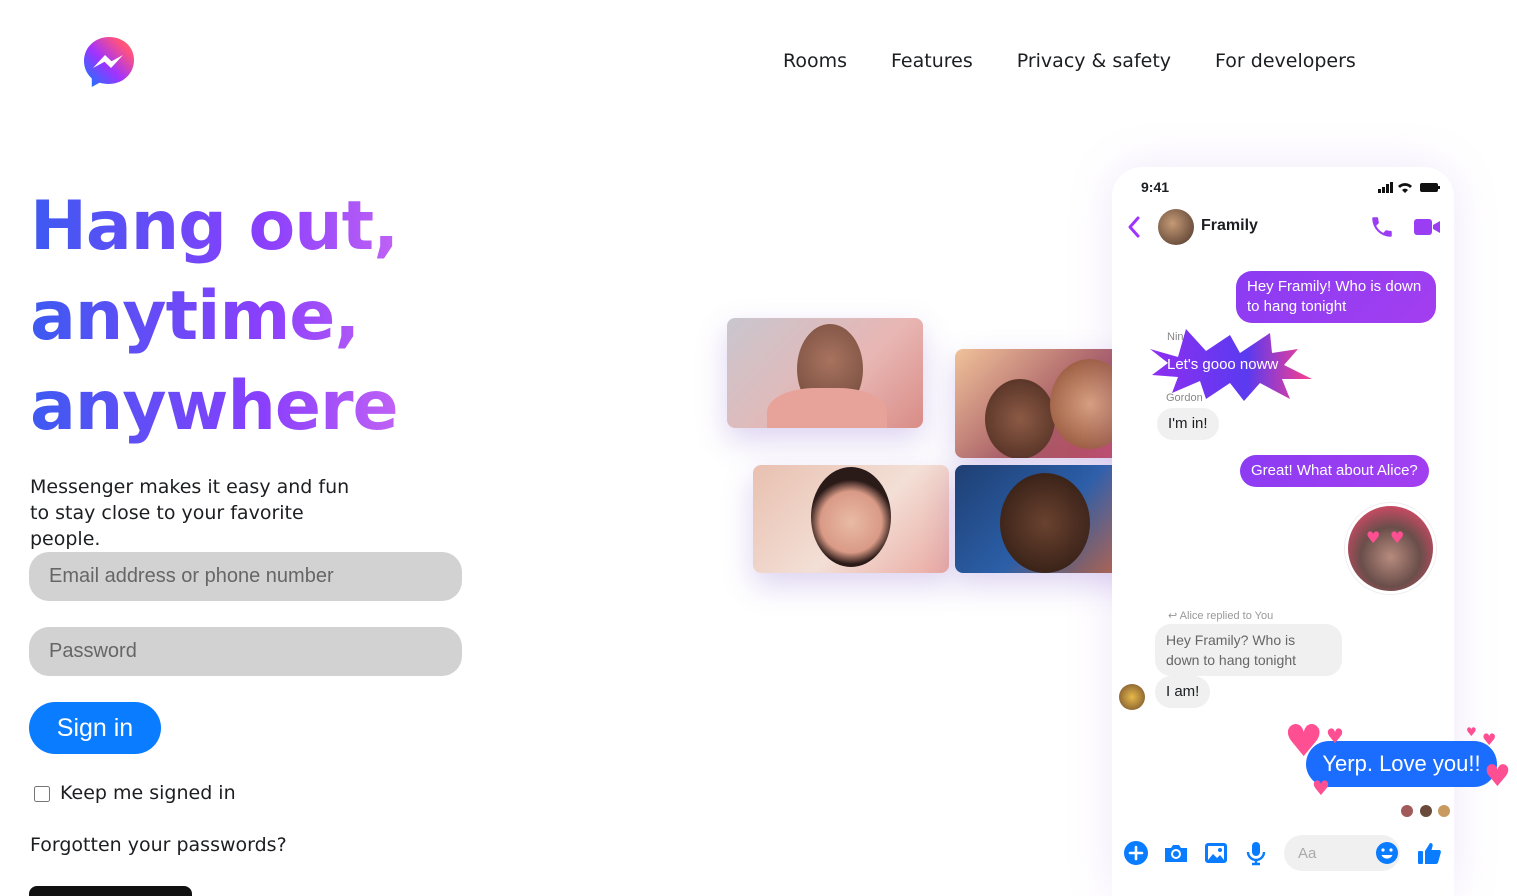 The height and width of the screenshot is (896, 1517). Describe the element at coordinates (1387, 853) in the screenshot. I see `emoji-icon` at that location.